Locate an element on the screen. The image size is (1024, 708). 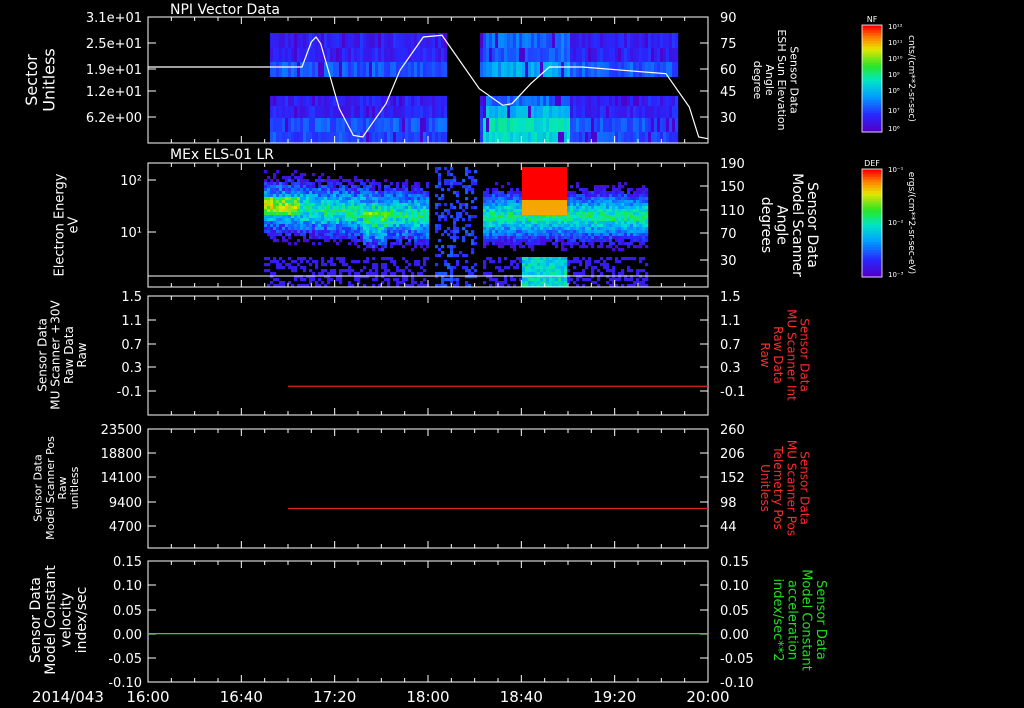
y-tick-label: 9400 is located at coordinates (125, 503).